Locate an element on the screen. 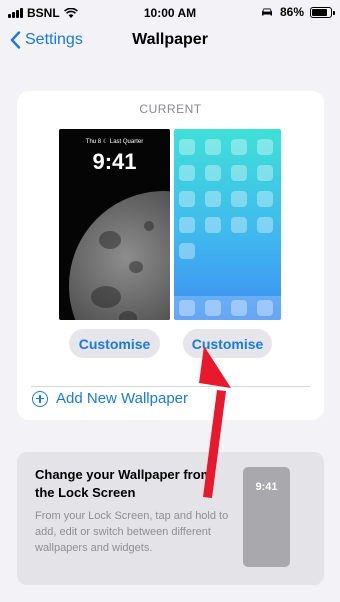 This screenshot has width=340, height=602. plus-circle-icon is located at coordinates (40, 398).